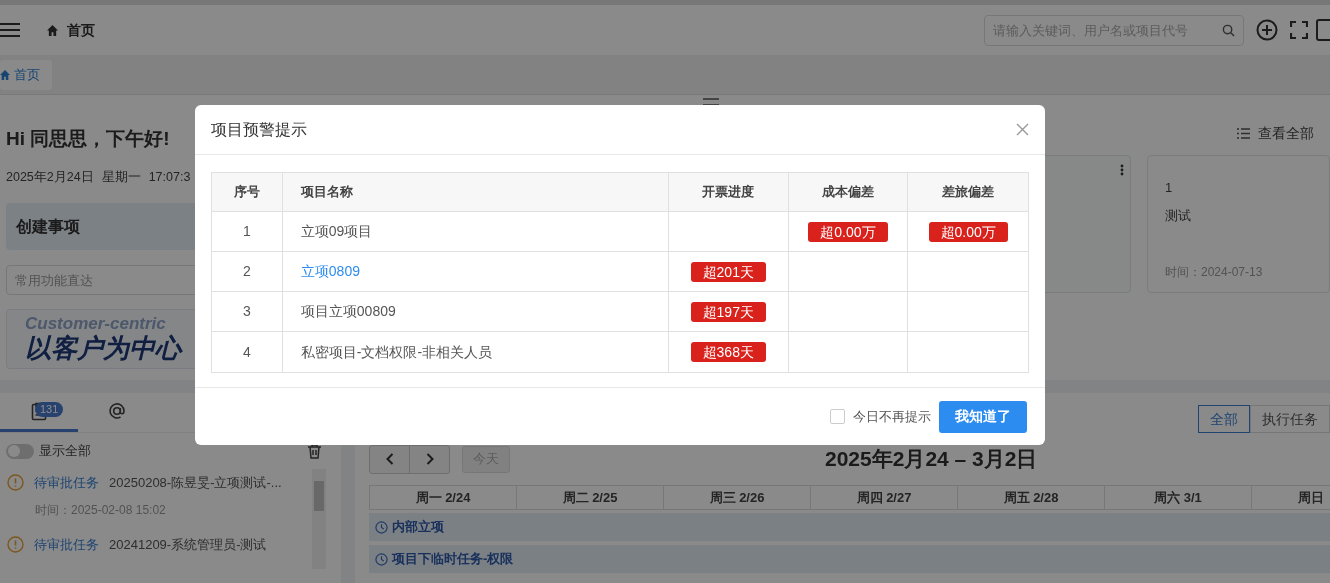 This screenshot has width=1330, height=583. I want to click on show-all-label: 显示全部, so click(65, 451).